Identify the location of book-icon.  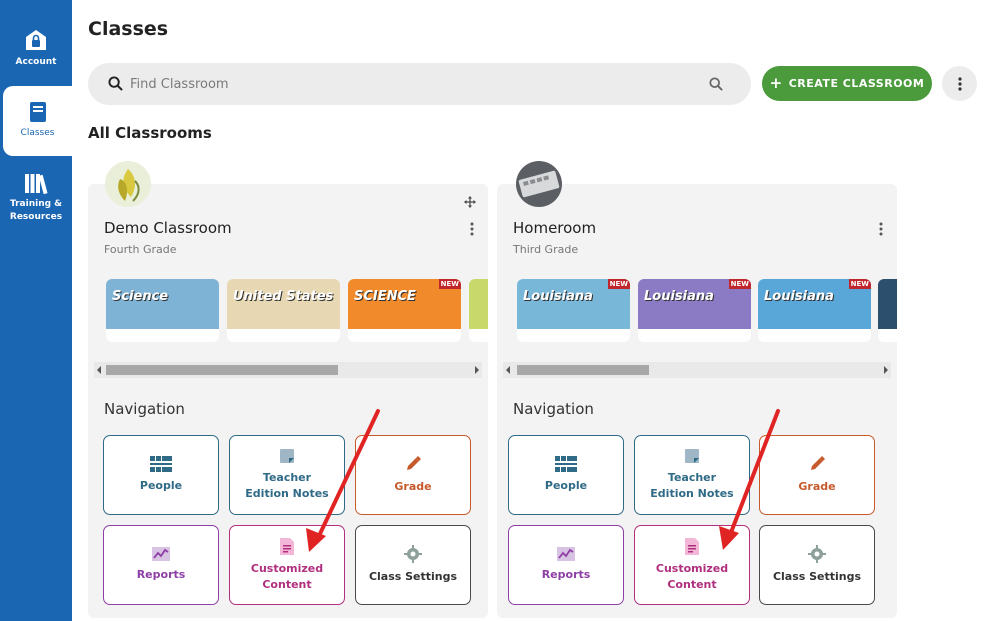
(37, 112).